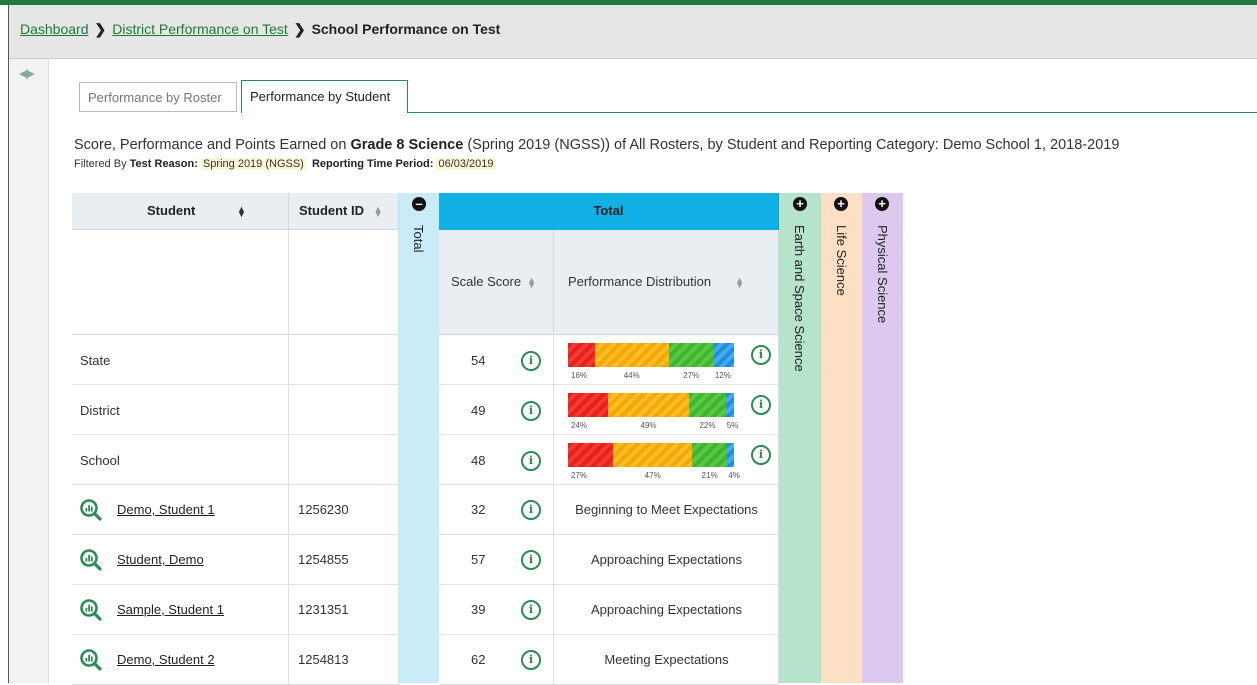 This screenshot has width=1257, height=685. What do you see at coordinates (631, 375) in the screenshot?
I see `distribution-percent-label: 44%` at bounding box center [631, 375].